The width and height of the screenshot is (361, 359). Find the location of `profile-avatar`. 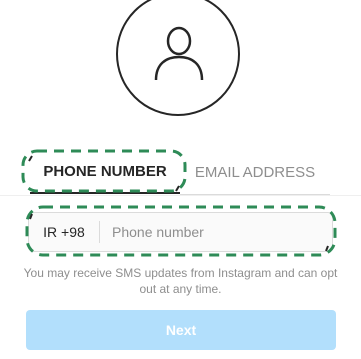

profile-avatar is located at coordinates (178, 58).